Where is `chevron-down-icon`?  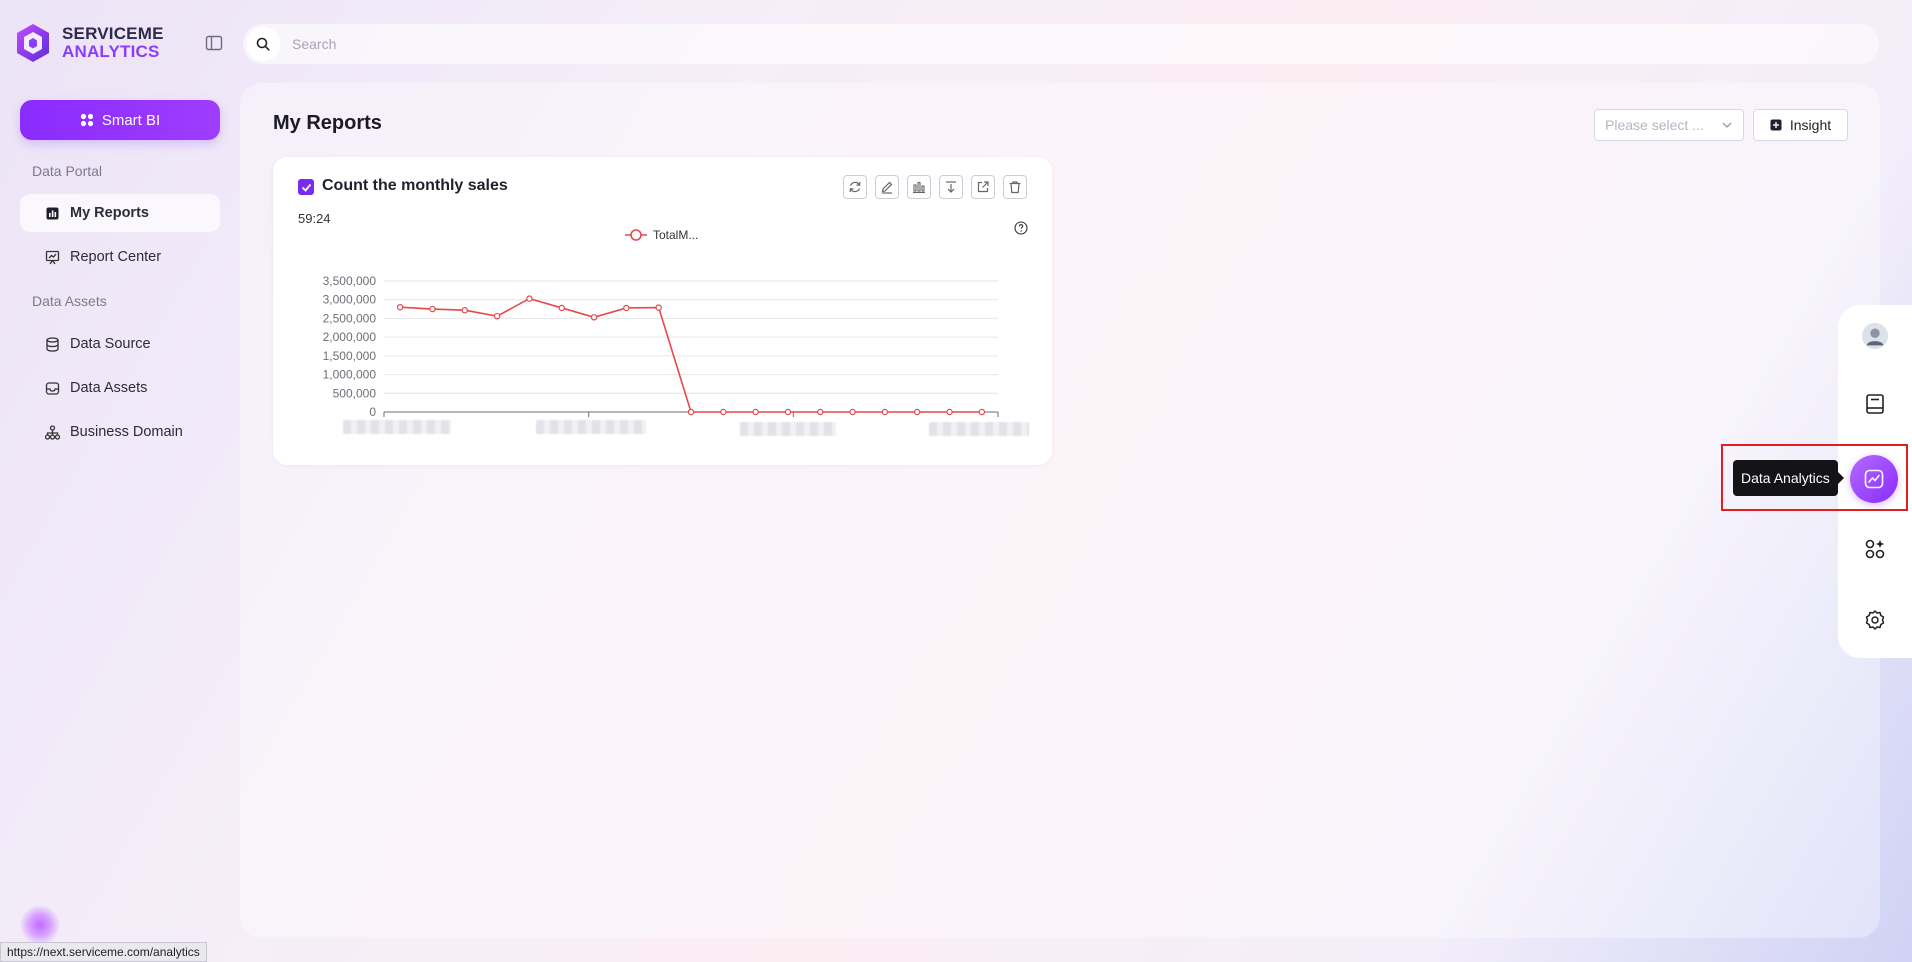 chevron-down-icon is located at coordinates (1727, 125).